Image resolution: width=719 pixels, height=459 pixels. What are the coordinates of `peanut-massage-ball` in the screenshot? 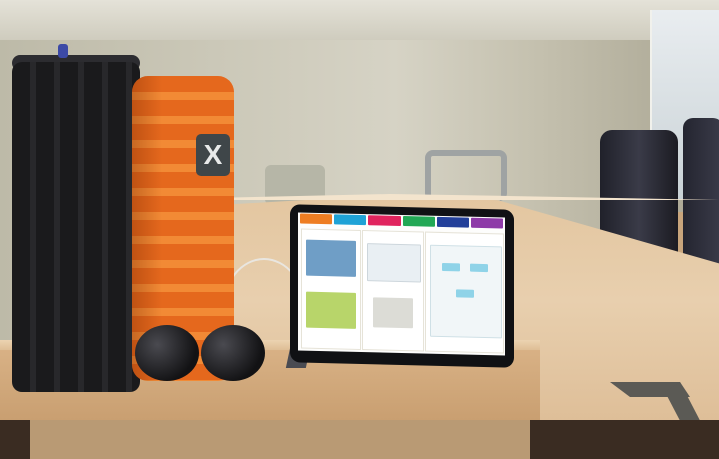 It's located at (201, 353).